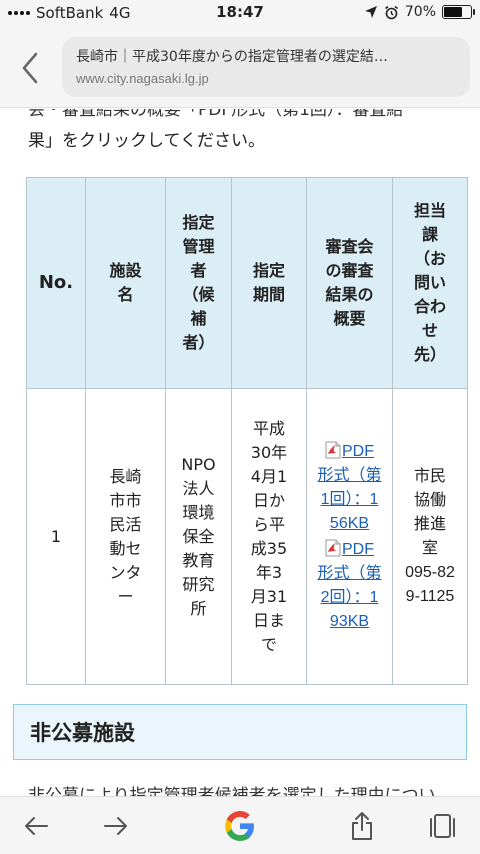  I want to click on intro-text: 会・審査結果の概要「PDF形式（第1回）：審査結 果」をクリックしてください。, so click(248, 133).